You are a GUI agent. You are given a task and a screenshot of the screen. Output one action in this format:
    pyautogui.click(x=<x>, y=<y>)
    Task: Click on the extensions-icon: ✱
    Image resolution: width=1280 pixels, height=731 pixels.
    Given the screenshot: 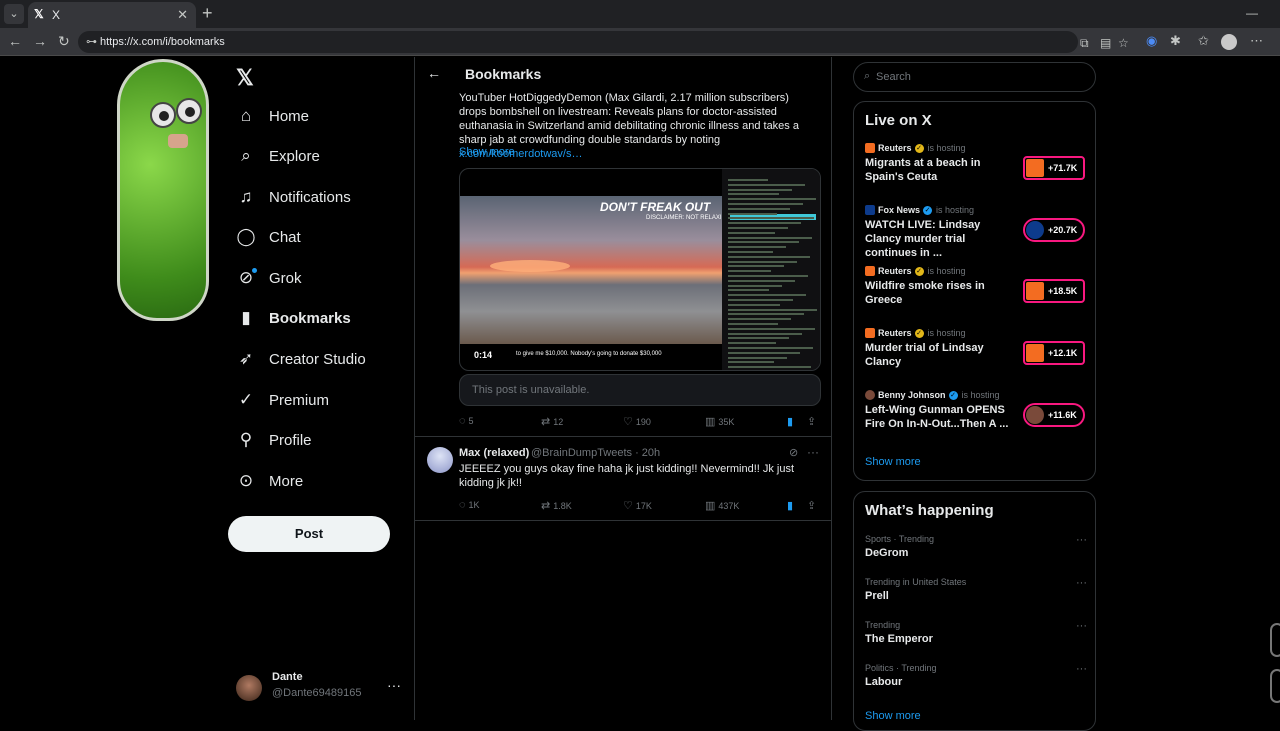 What is the action you would take?
    pyautogui.click(x=1175, y=41)
    